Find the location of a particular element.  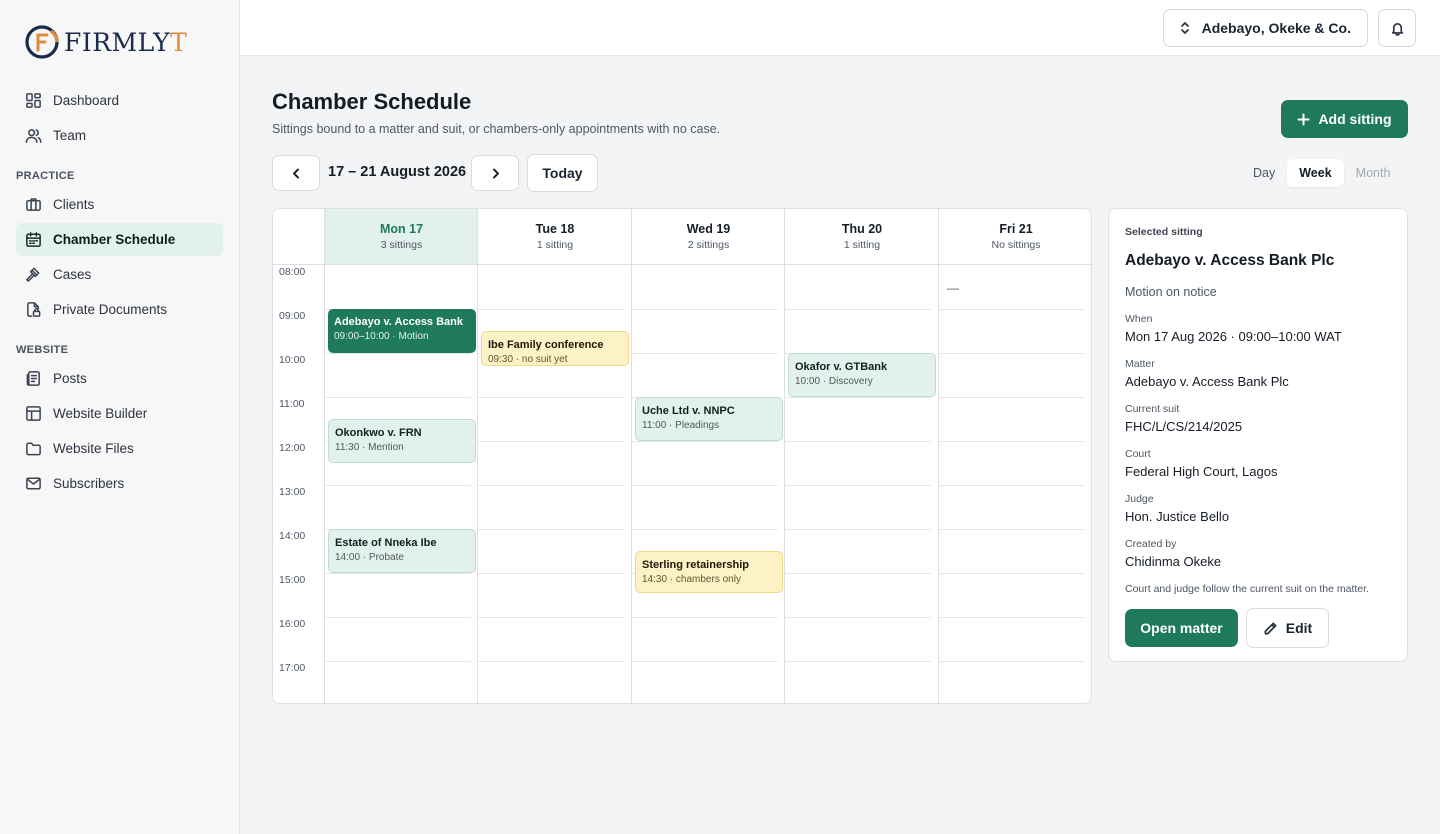

edit-button: Edit is located at coordinates (1287, 628).